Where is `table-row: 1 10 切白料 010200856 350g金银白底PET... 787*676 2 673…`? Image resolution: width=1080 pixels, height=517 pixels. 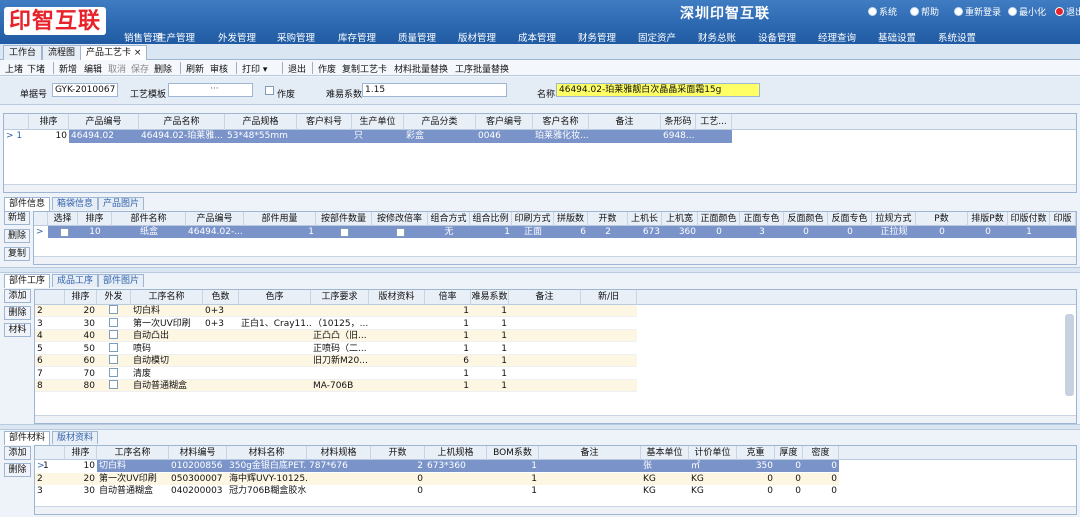 table-row: 1 10 切白料 010200856 350g金银白底PET... 787*676 2 673… is located at coordinates (437, 466).